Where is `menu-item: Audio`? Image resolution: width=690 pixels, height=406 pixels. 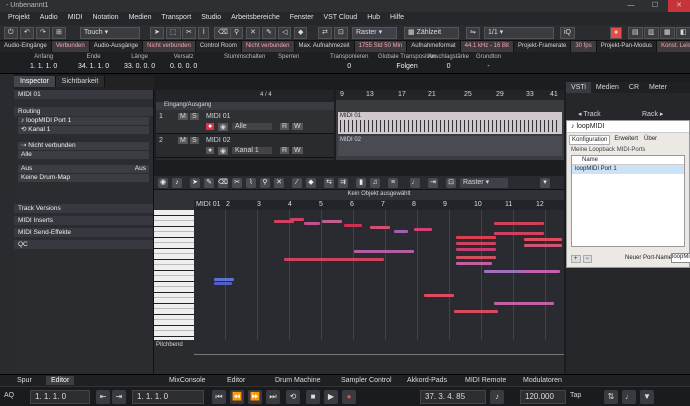 menu-item: Audio is located at coordinates (49, 18).